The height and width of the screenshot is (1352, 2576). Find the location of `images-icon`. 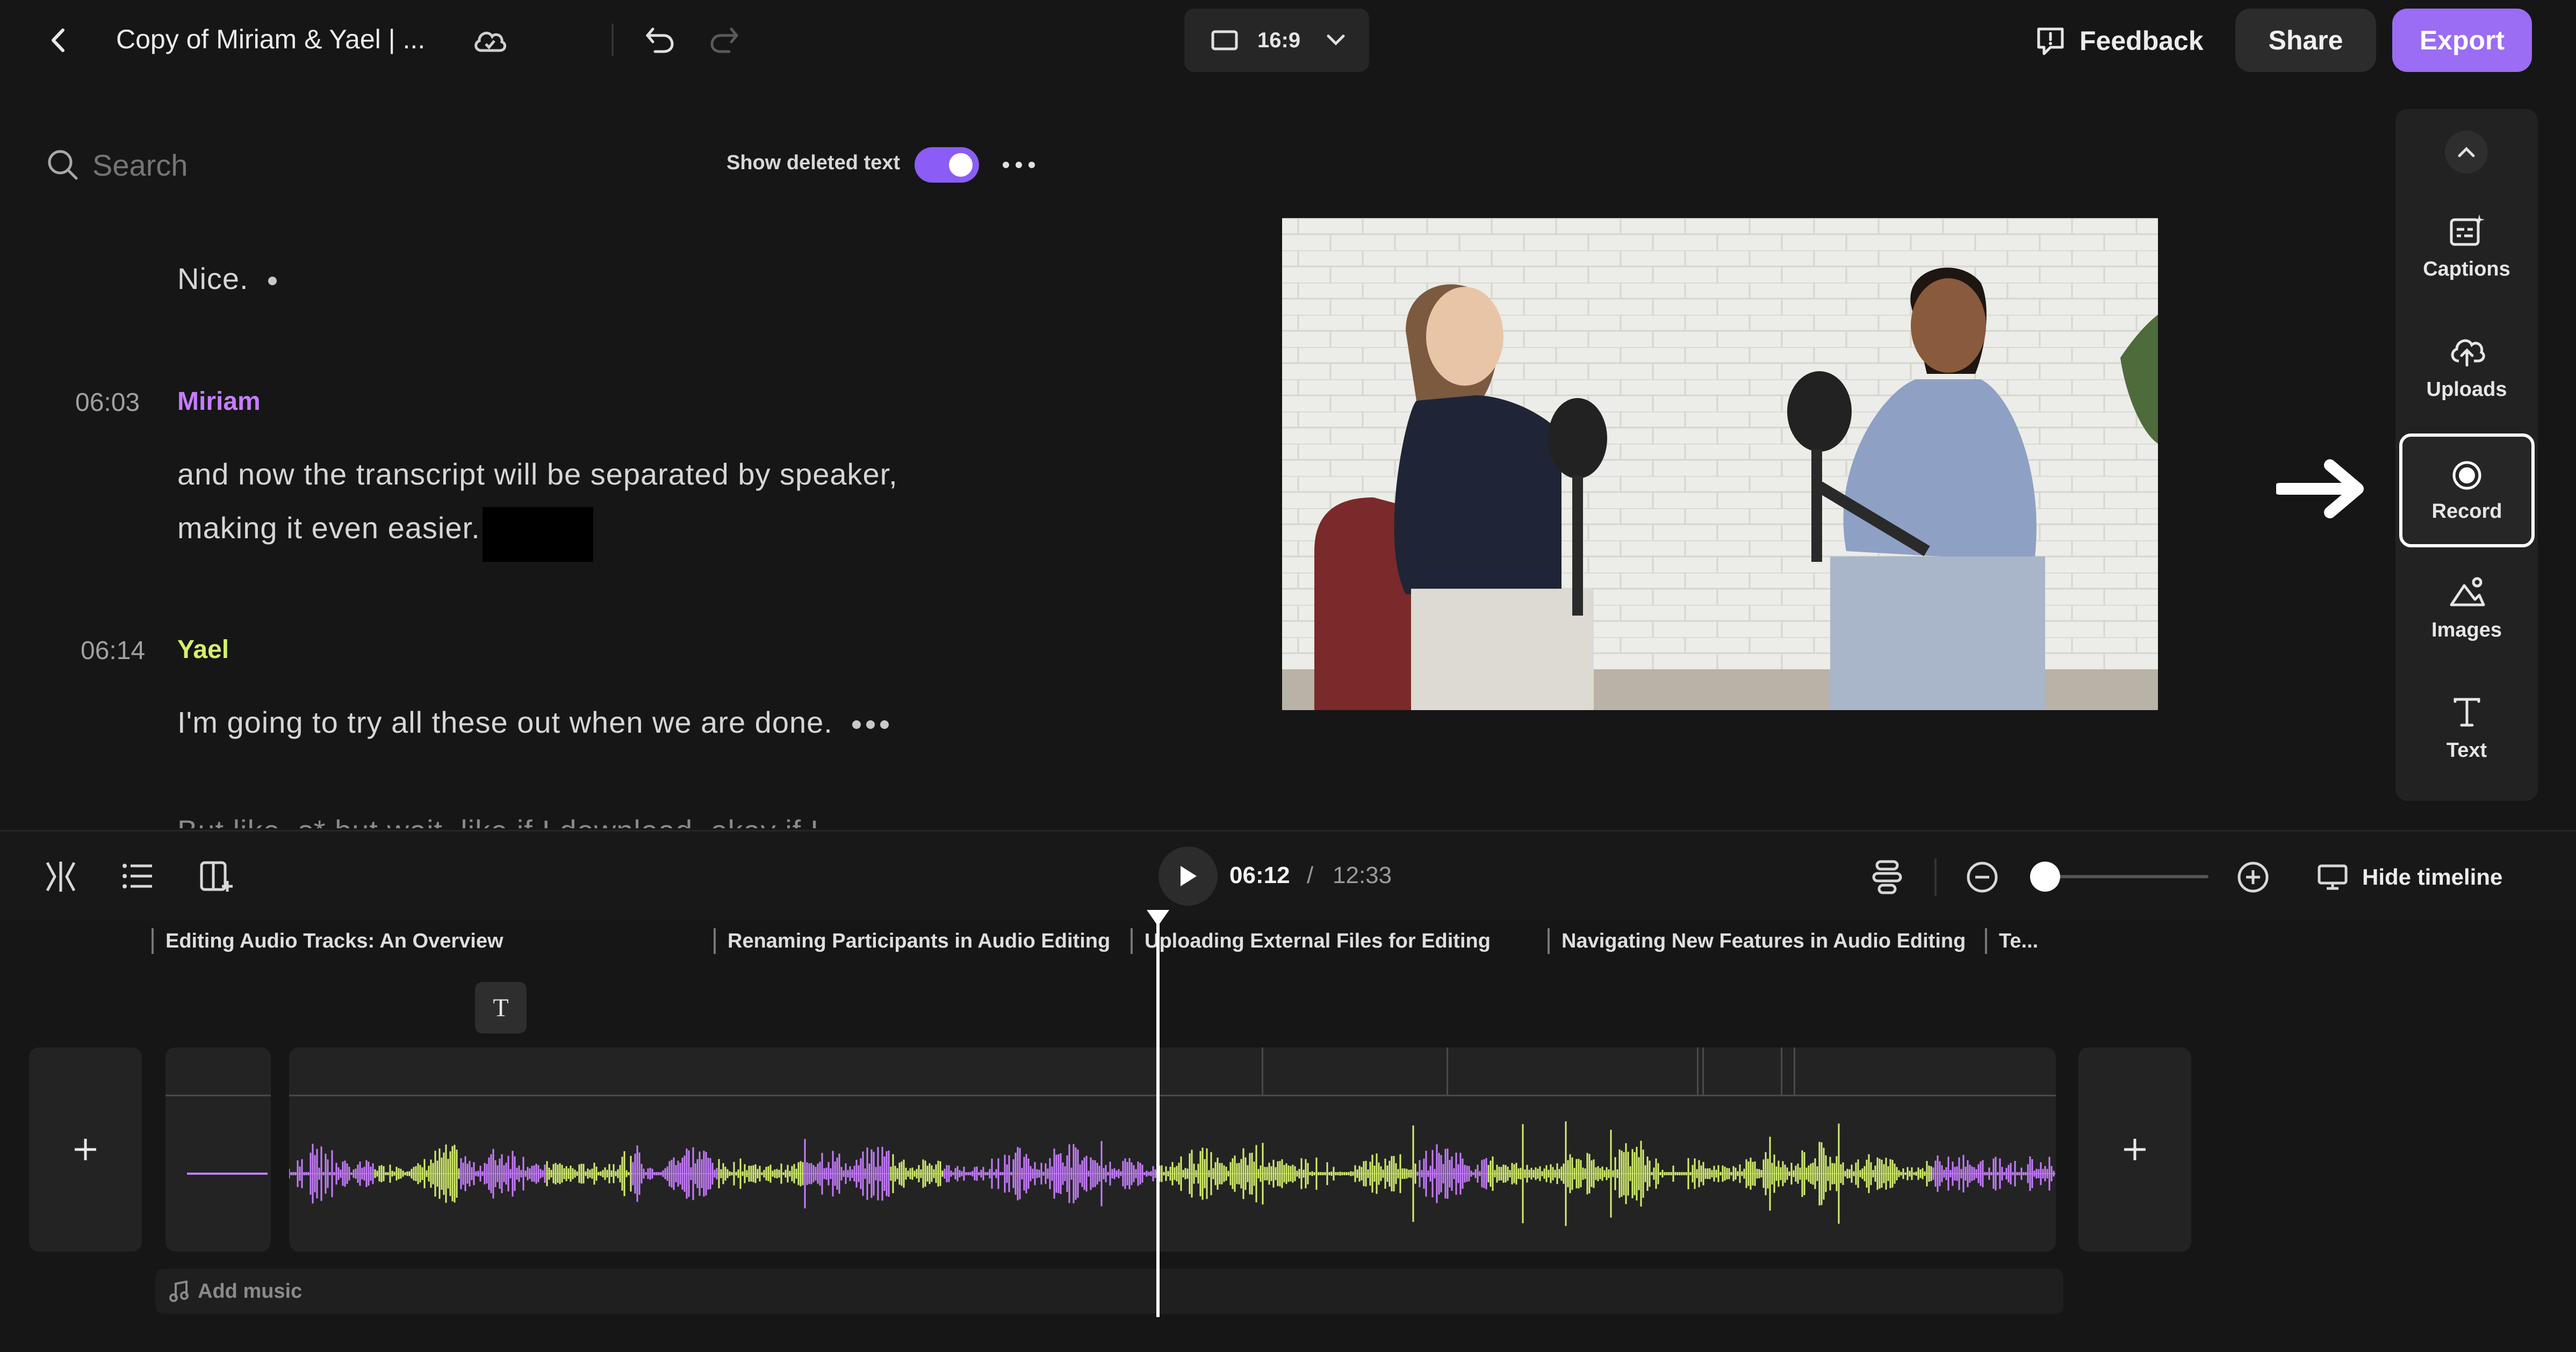

images-icon is located at coordinates (2467, 592).